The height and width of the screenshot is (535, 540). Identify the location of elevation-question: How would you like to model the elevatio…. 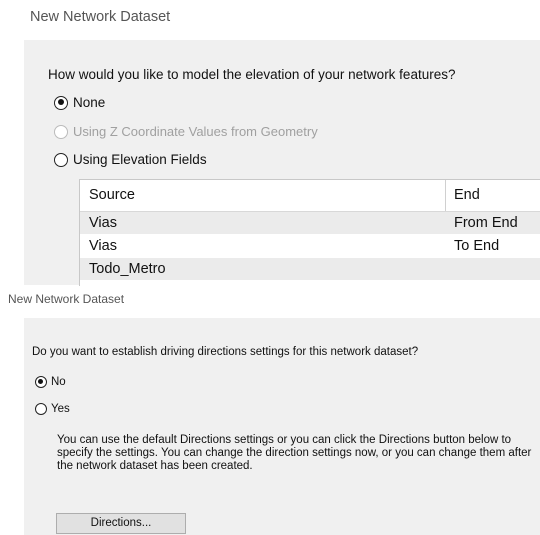
(252, 74).